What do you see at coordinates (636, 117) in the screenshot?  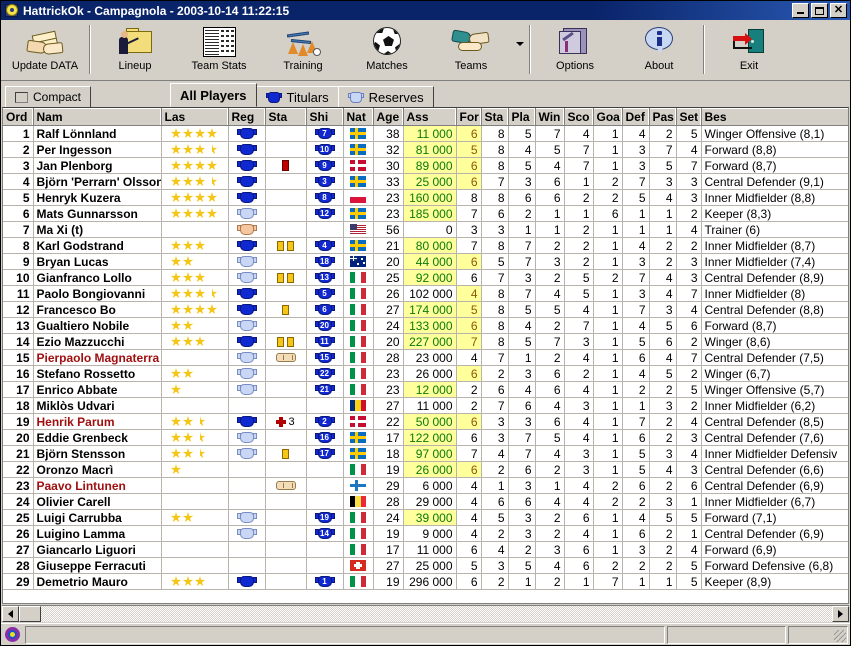 I see `col-header-def: Def` at bounding box center [636, 117].